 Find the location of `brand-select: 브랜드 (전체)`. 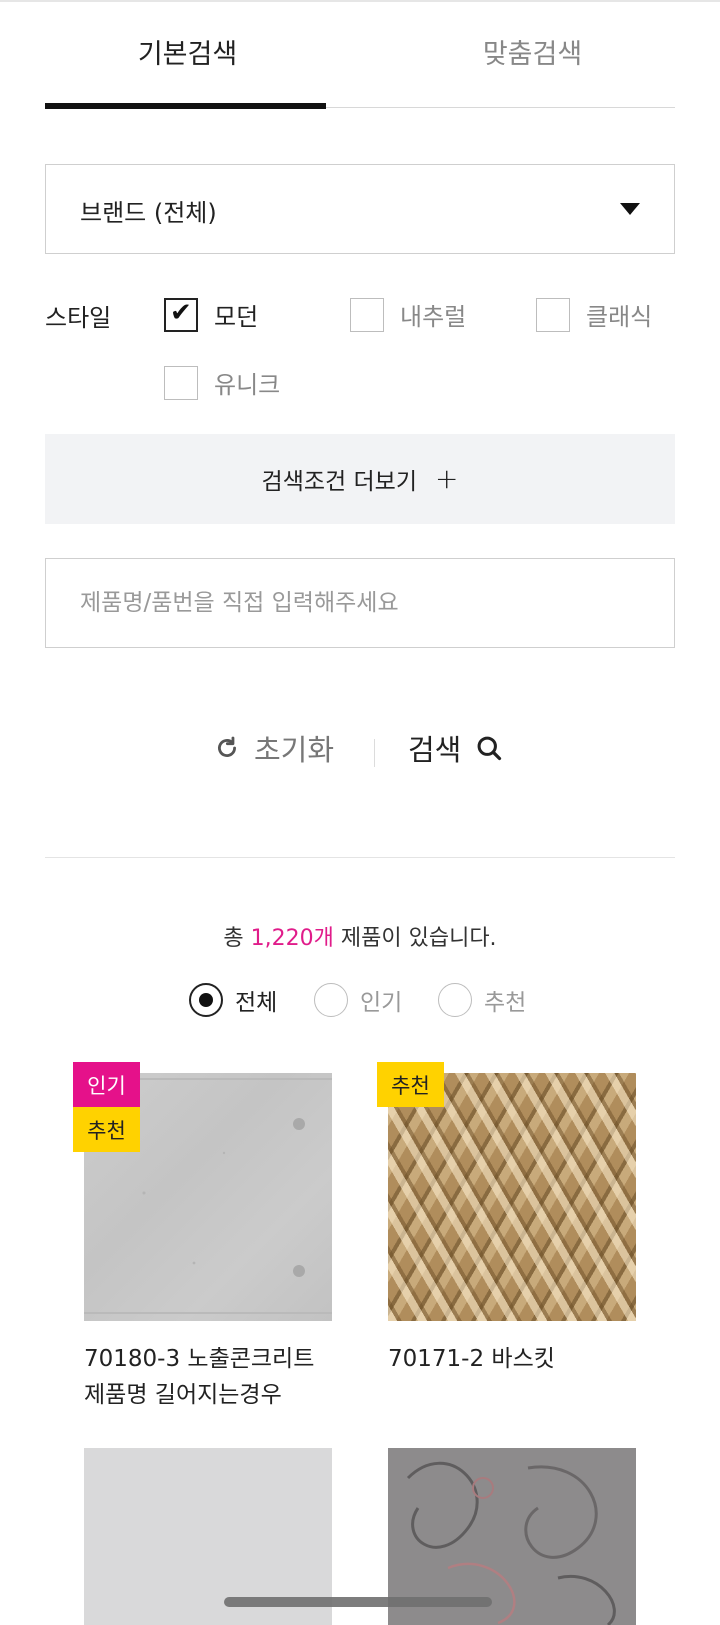

brand-select: 브랜드 (전체) is located at coordinates (360, 209).